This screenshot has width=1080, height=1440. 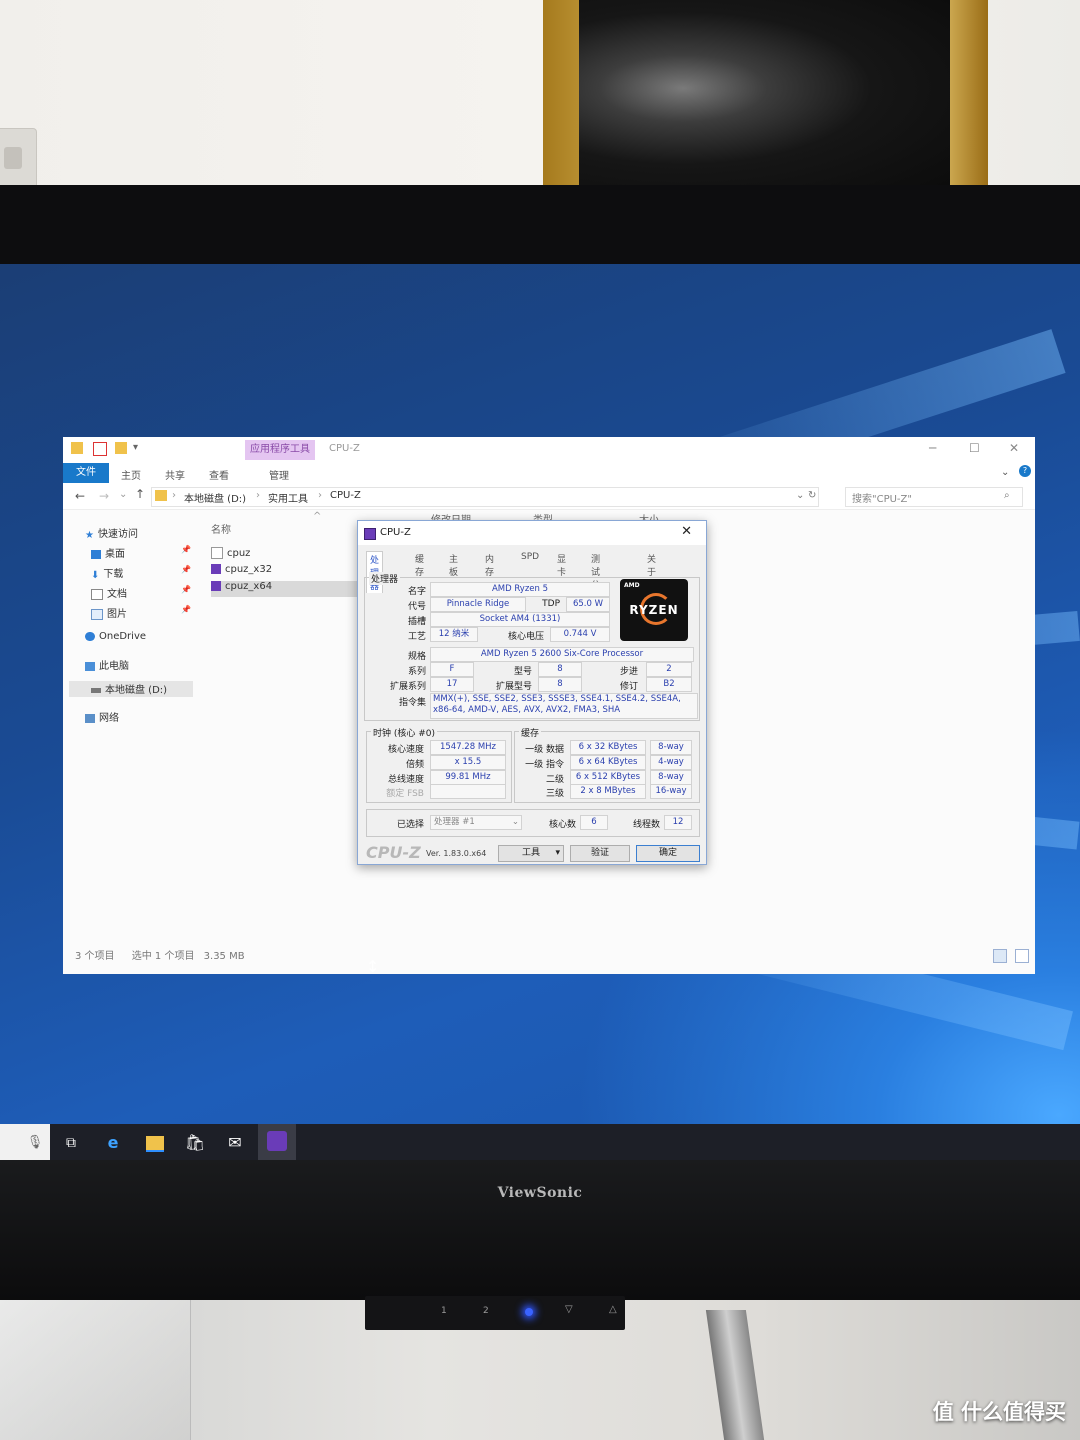 I want to click on power-led-icon, so click(x=529, y=1312).